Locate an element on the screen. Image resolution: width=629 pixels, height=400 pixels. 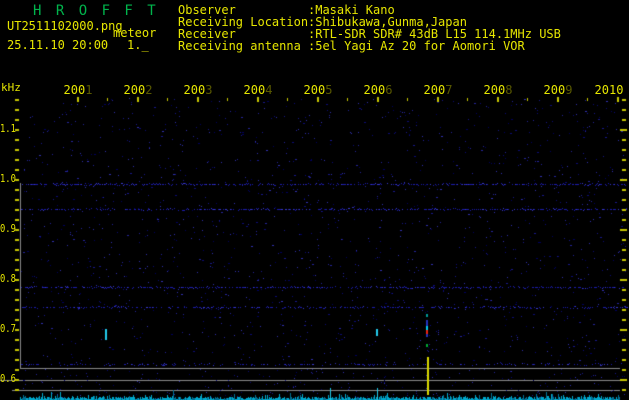
header-field-value: :5el Yagi Az 20 for Aomori VOR is located at coordinates (416, 46).